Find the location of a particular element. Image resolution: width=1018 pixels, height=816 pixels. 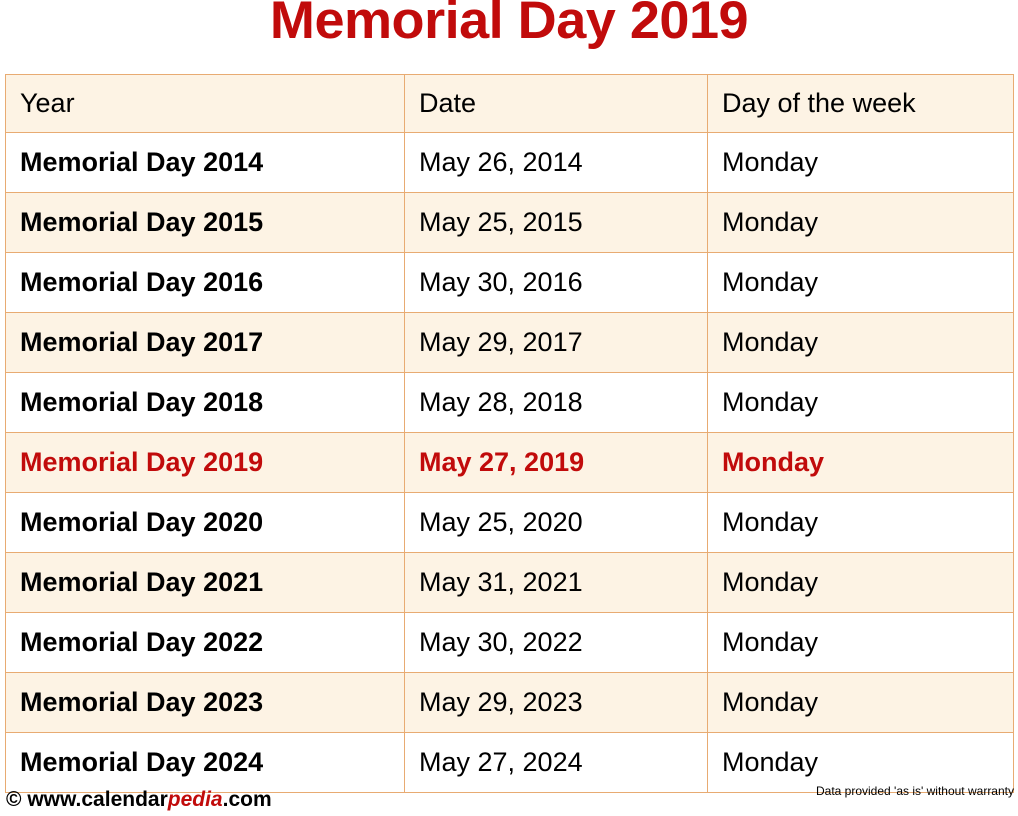

table-row: Memorial Day 2023 May 29, 2023 Monday is located at coordinates (509, 702).